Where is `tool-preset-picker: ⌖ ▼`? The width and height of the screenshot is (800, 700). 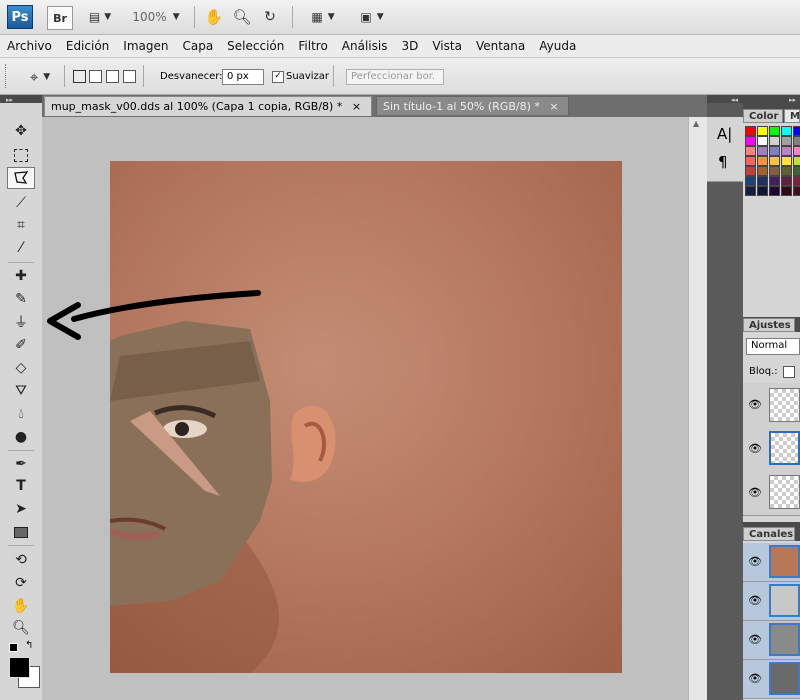 tool-preset-picker: ⌖ ▼ is located at coordinates (40, 77).